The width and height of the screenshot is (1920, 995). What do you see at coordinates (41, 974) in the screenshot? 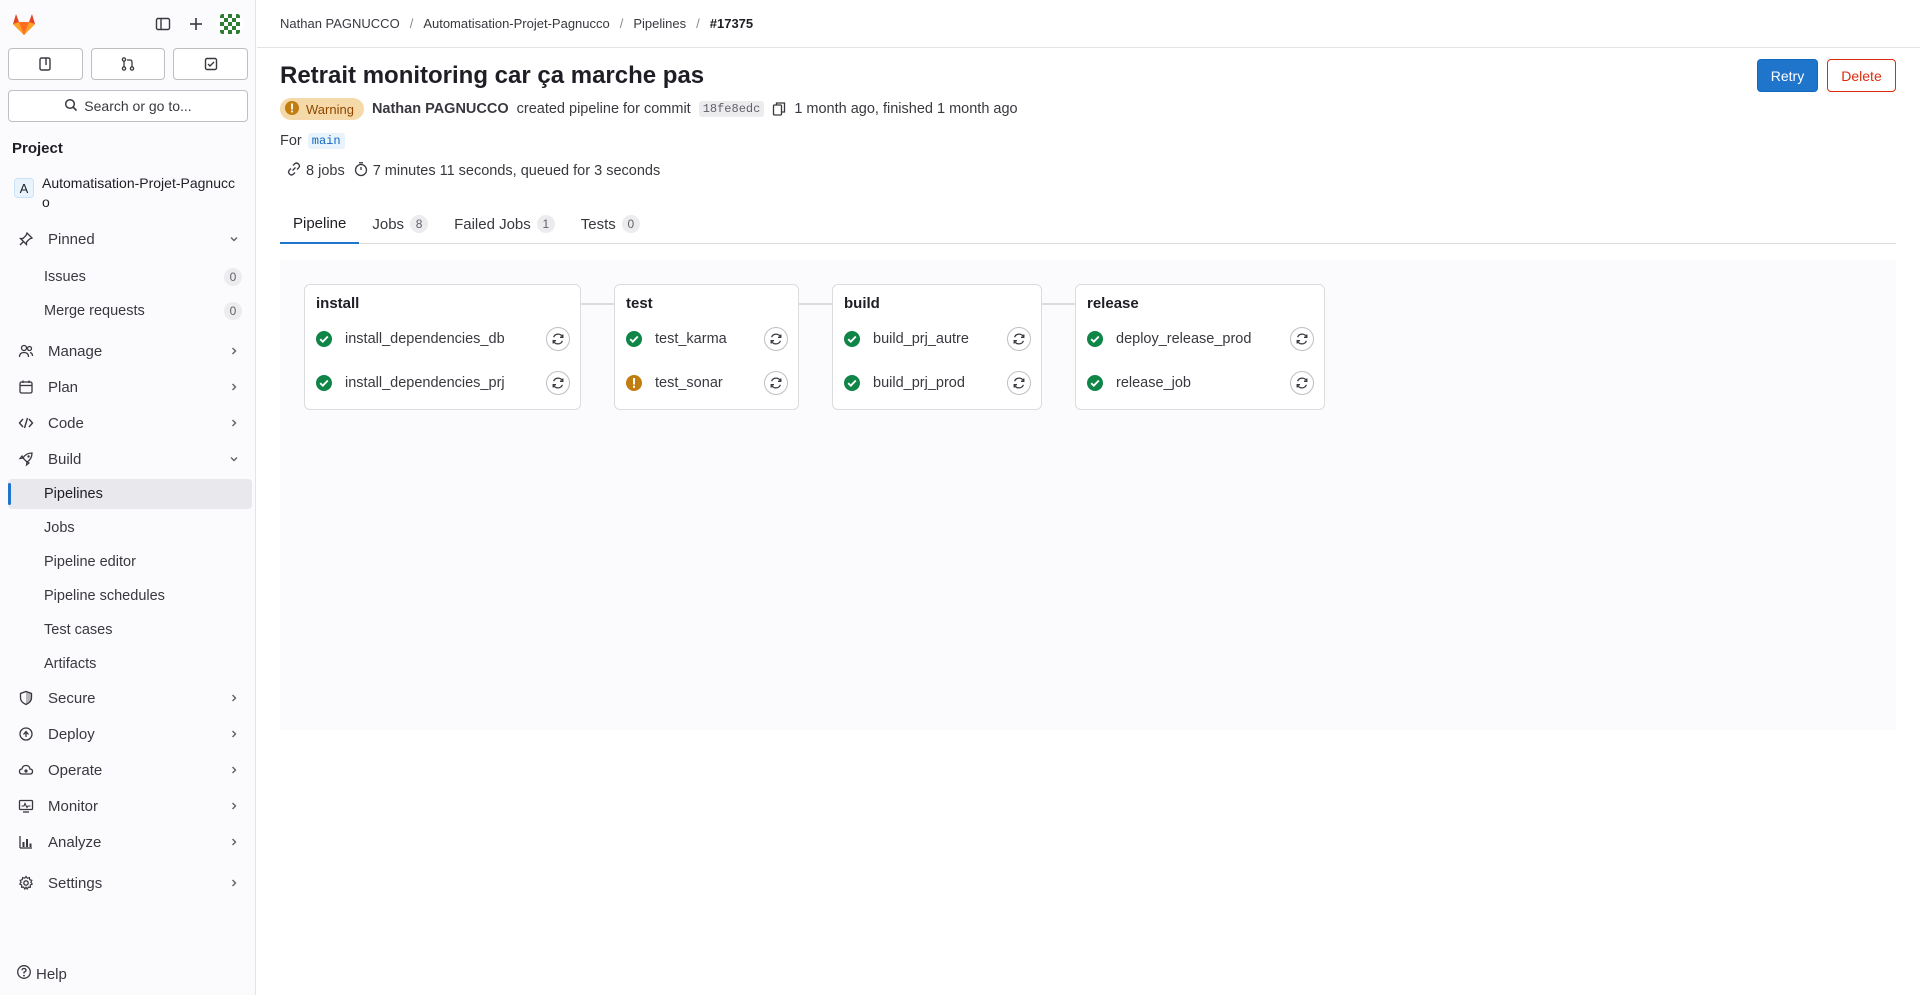
I see `help-button: Help` at bounding box center [41, 974].